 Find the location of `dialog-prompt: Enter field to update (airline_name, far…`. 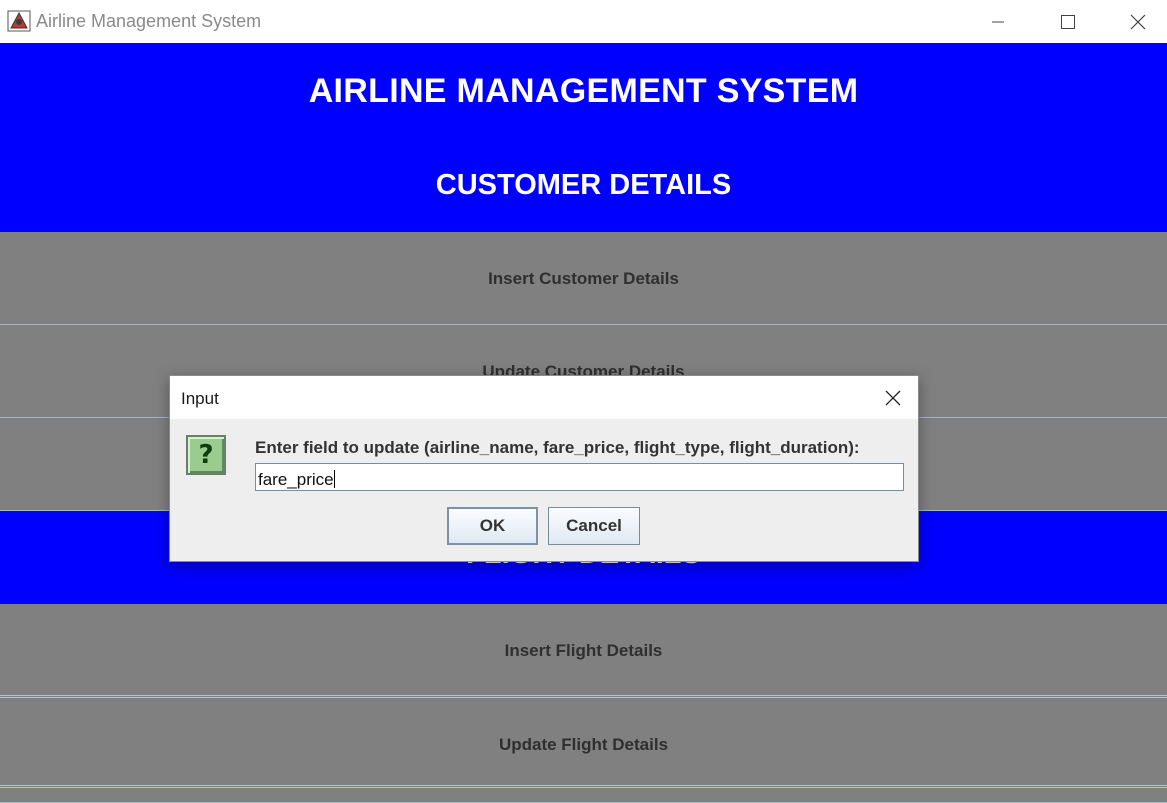

dialog-prompt: Enter field to update (airline_name, far… is located at coordinates (557, 447).